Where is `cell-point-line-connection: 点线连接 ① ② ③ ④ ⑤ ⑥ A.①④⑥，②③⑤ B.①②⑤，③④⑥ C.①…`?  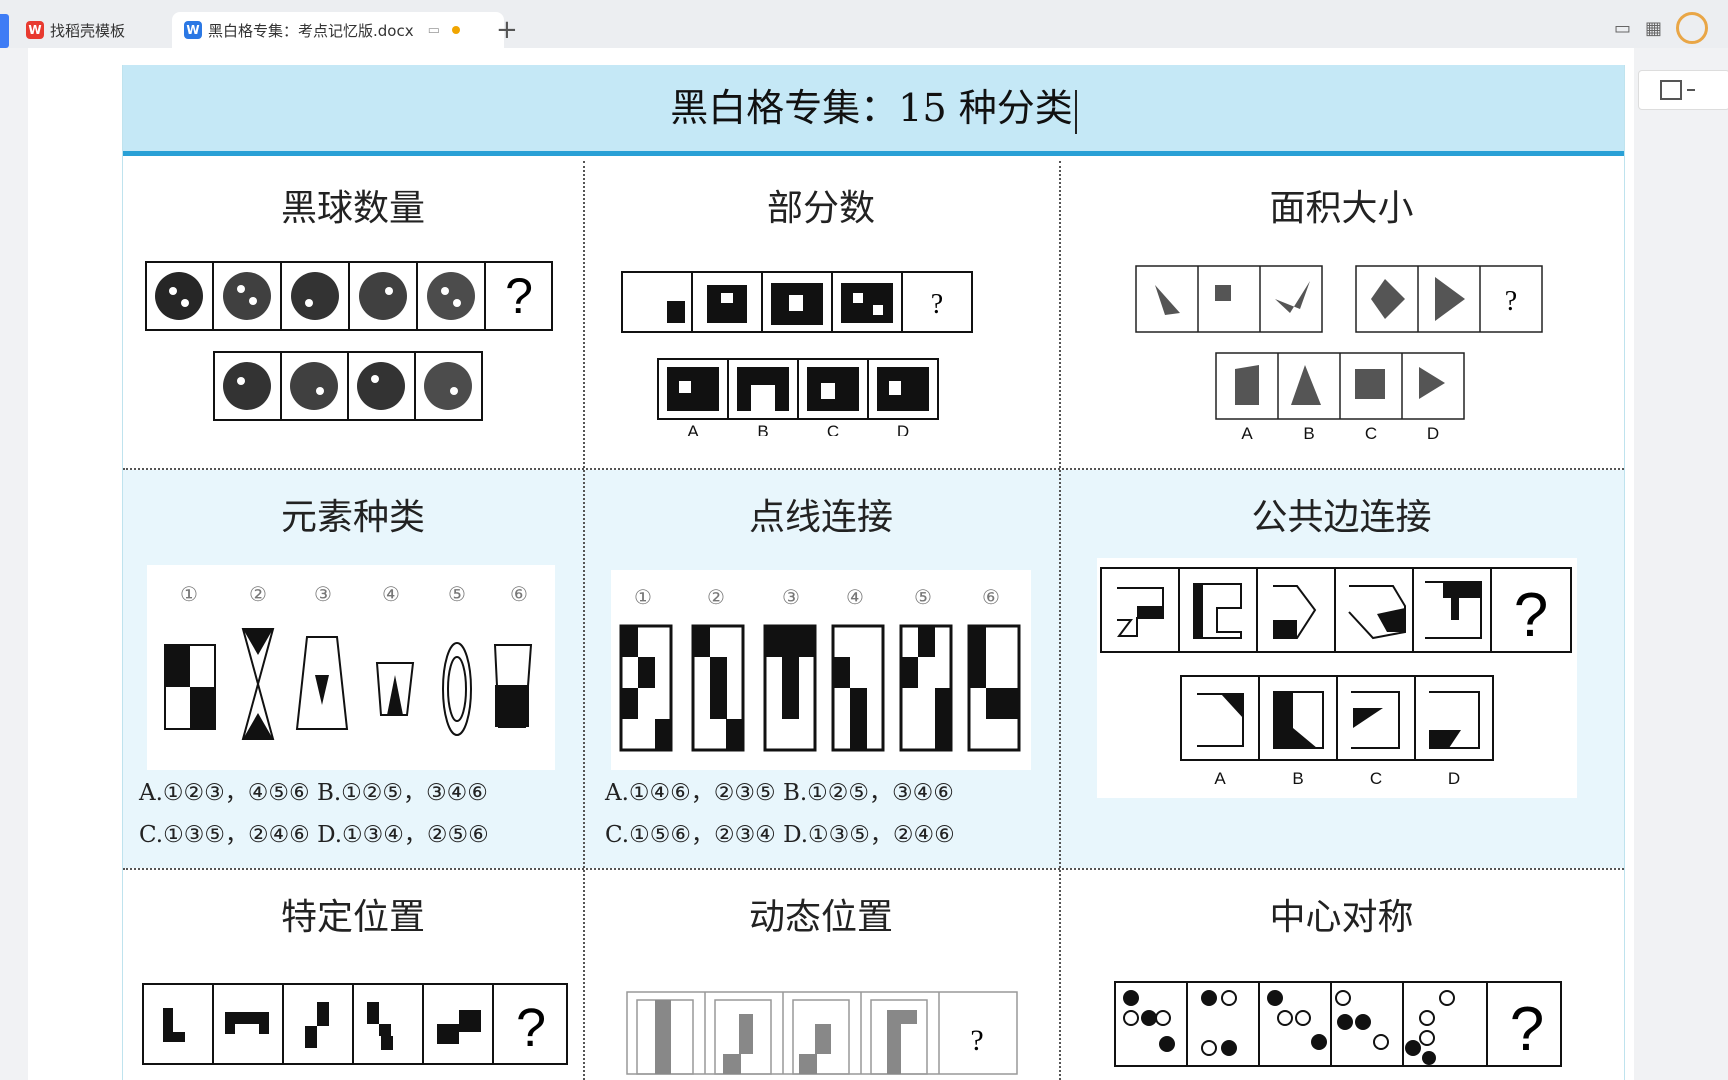 cell-point-line-connection: 点线连接 ① ② ③ ④ ⑤ ⑥ A.①④⑥，②③⑤ B.①②⑤，③④⑥ C.①… is located at coordinates (821, 669).